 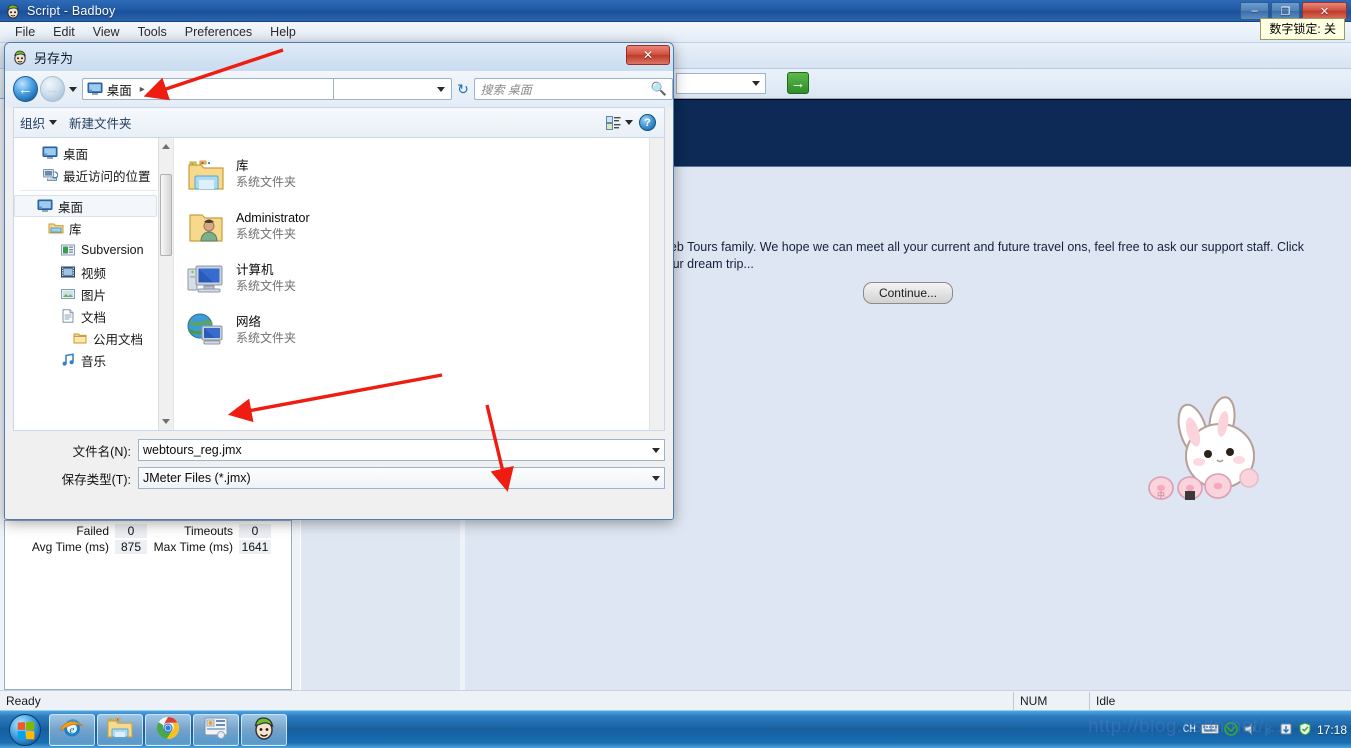 What do you see at coordinates (255, 547) in the screenshot?
I see `stat-value-maxtime: 1641` at bounding box center [255, 547].